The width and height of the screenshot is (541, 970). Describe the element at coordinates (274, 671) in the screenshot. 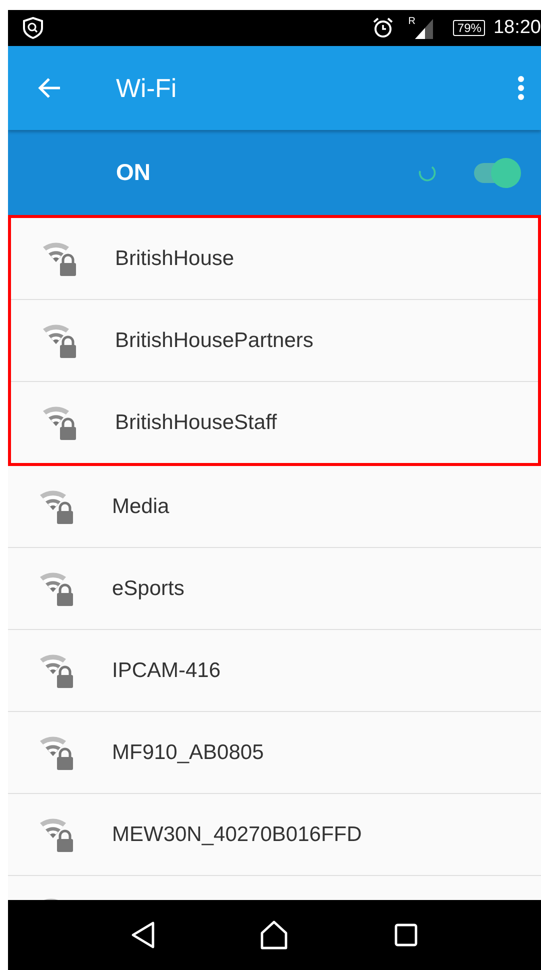

I see `network-item: IPCAM-416` at that location.